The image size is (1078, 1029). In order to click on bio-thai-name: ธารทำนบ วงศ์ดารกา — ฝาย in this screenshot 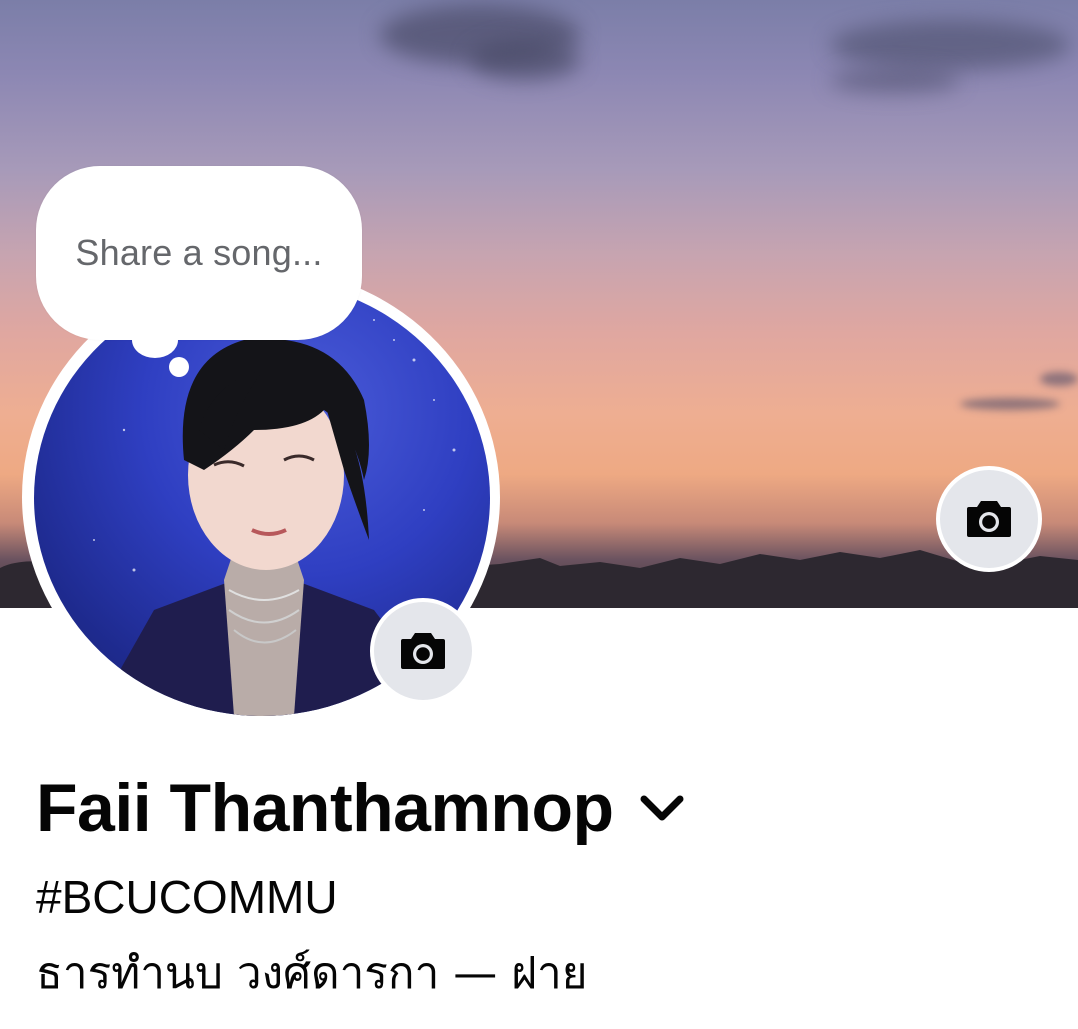, I will do `click(312, 973)`.